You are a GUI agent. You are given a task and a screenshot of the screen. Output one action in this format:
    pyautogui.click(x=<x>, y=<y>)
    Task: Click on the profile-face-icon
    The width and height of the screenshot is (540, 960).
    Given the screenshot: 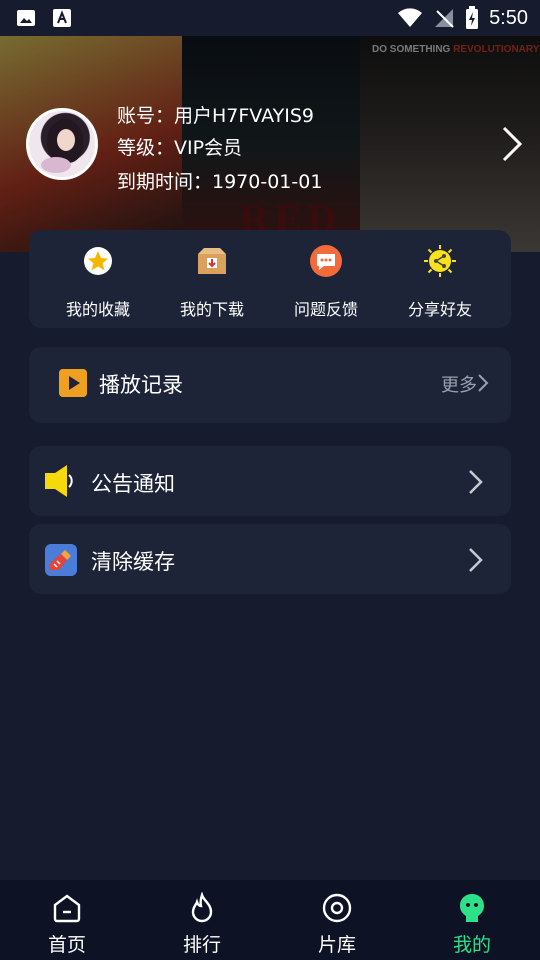 What is the action you would take?
    pyautogui.click(x=472, y=908)
    